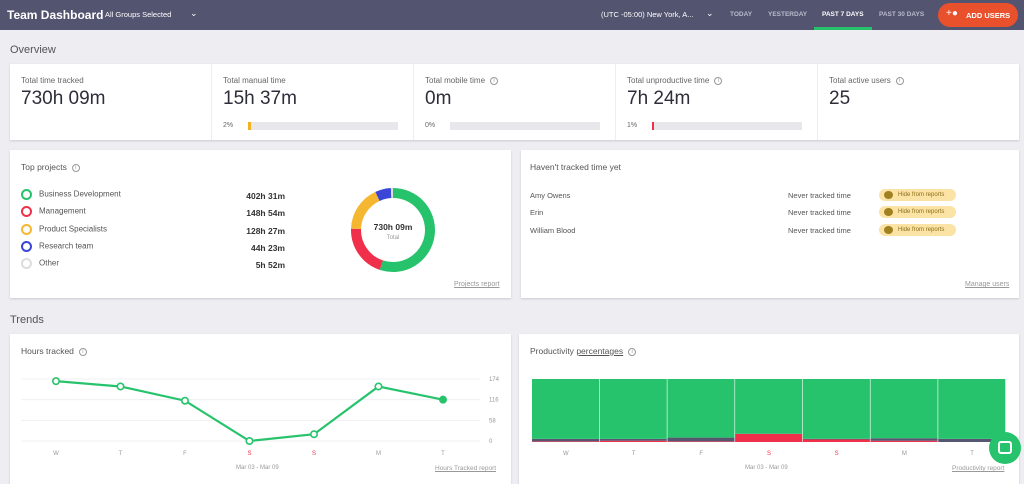  What do you see at coordinates (53, 211) in the screenshot?
I see `project-item: Management` at bounding box center [53, 211].